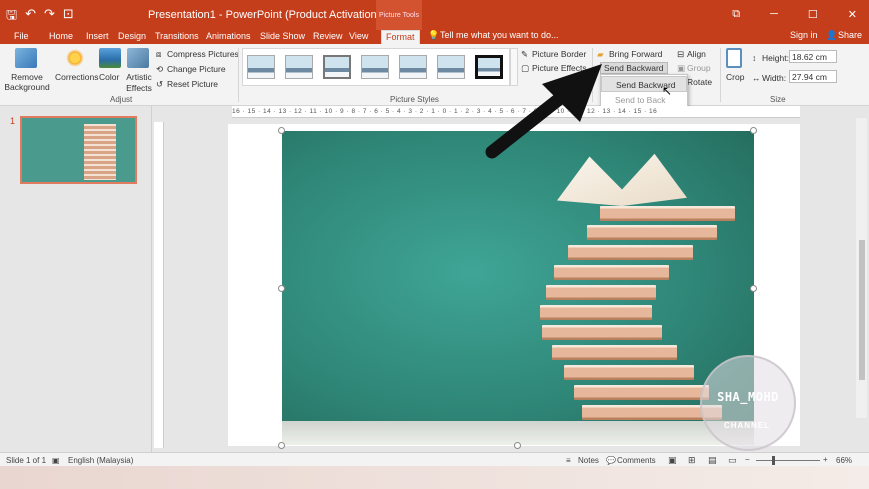 This screenshot has height=489, width=869. What do you see at coordinates (794, 14) in the screenshot?
I see `window-controls: ⧉ ─ ☐ ✕` at bounding box center [794, 14].